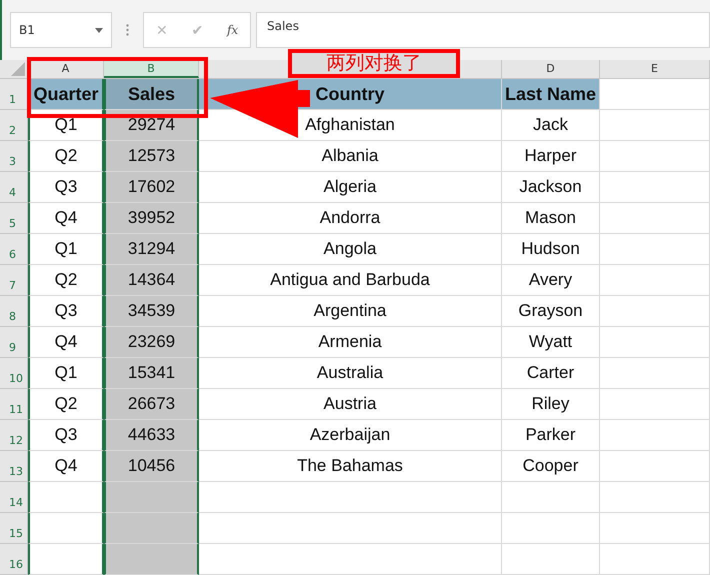 This screenshot has height=575, width=710. I want to click on column-header: D, so click(551, 69).